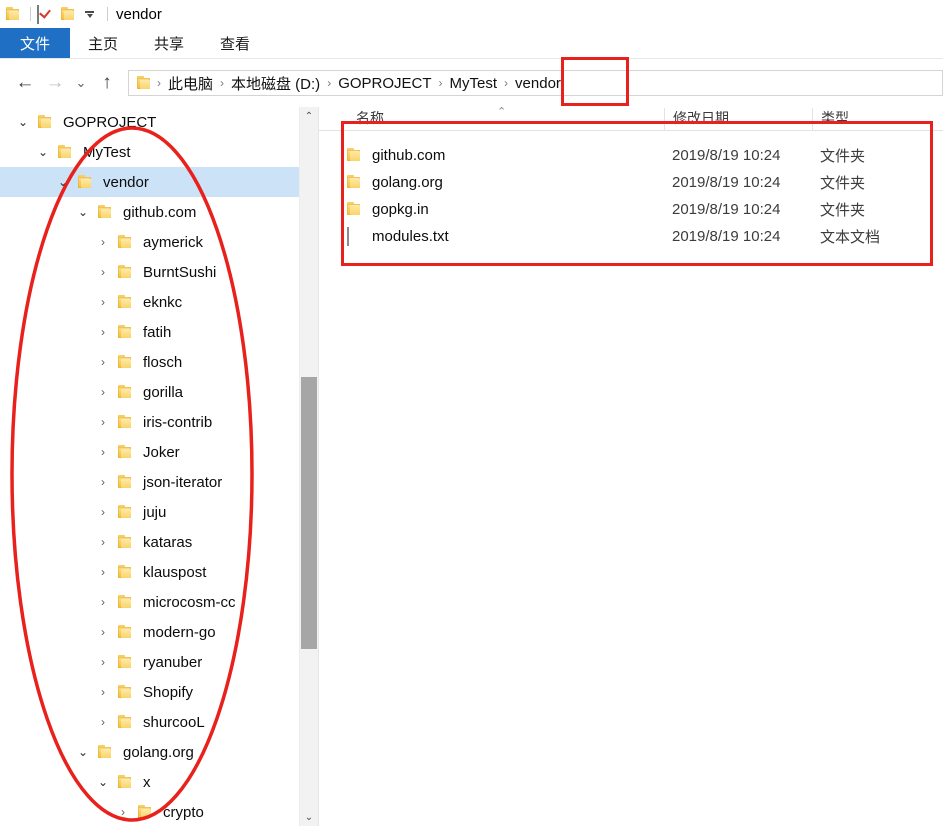  I want to click on tree-item-microcosm-cc: › microcosm-cc, so click(159, 602).